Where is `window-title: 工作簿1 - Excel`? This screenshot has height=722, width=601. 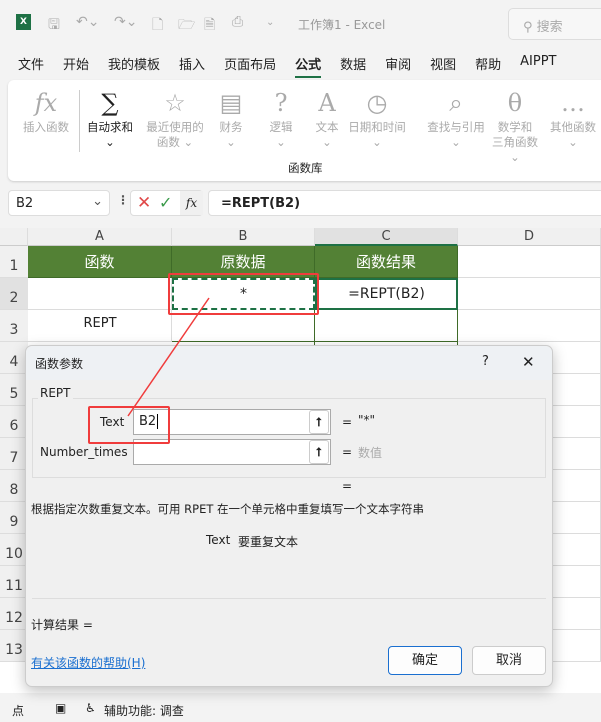
window-title: 工作簿1 - Excel is located at coordinates (342, 25).